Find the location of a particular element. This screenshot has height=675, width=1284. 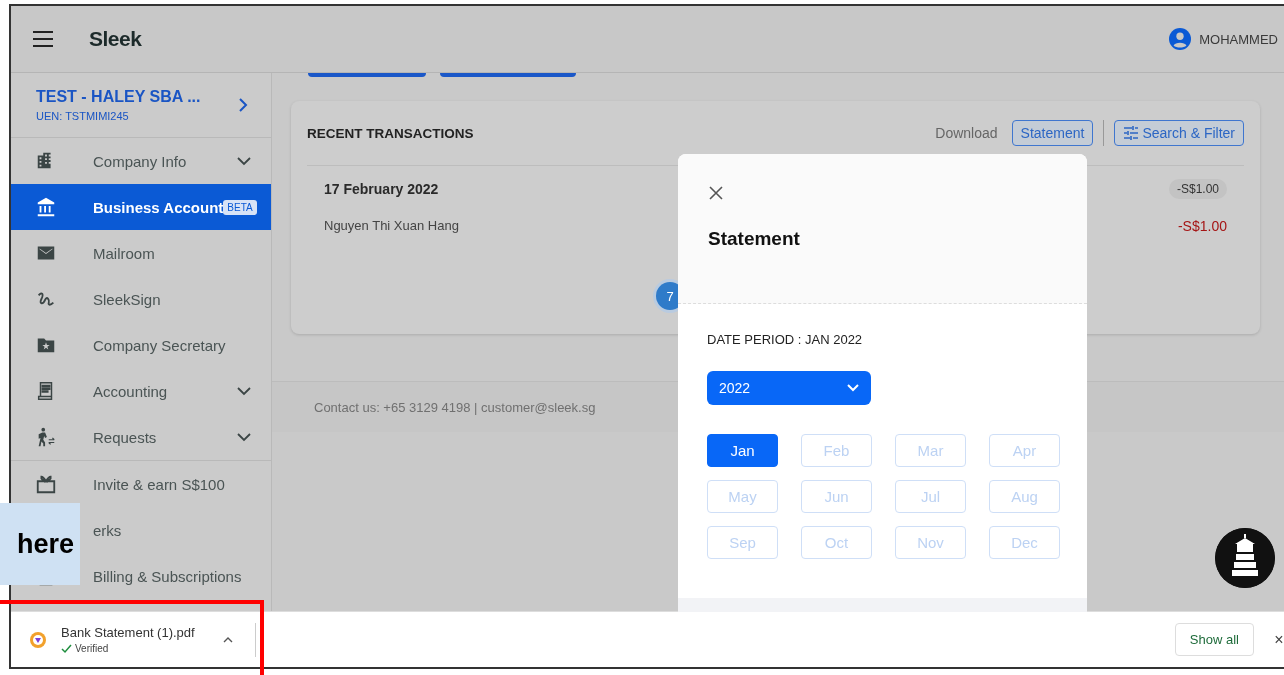

callout-text: here is located at coordinates (45, 544).